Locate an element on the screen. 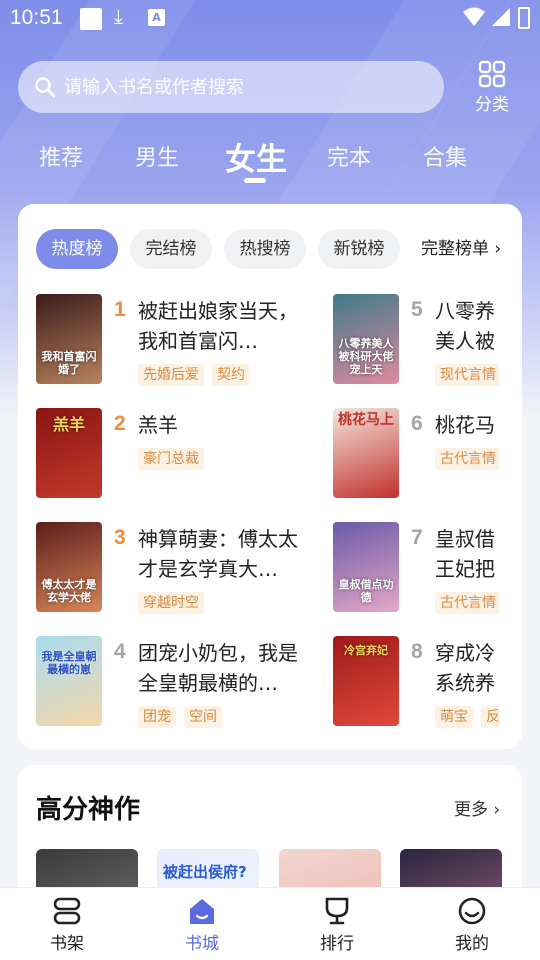 This screenshot has height=960, width=540. bookstore-icon is located at coordinates (202, 911).